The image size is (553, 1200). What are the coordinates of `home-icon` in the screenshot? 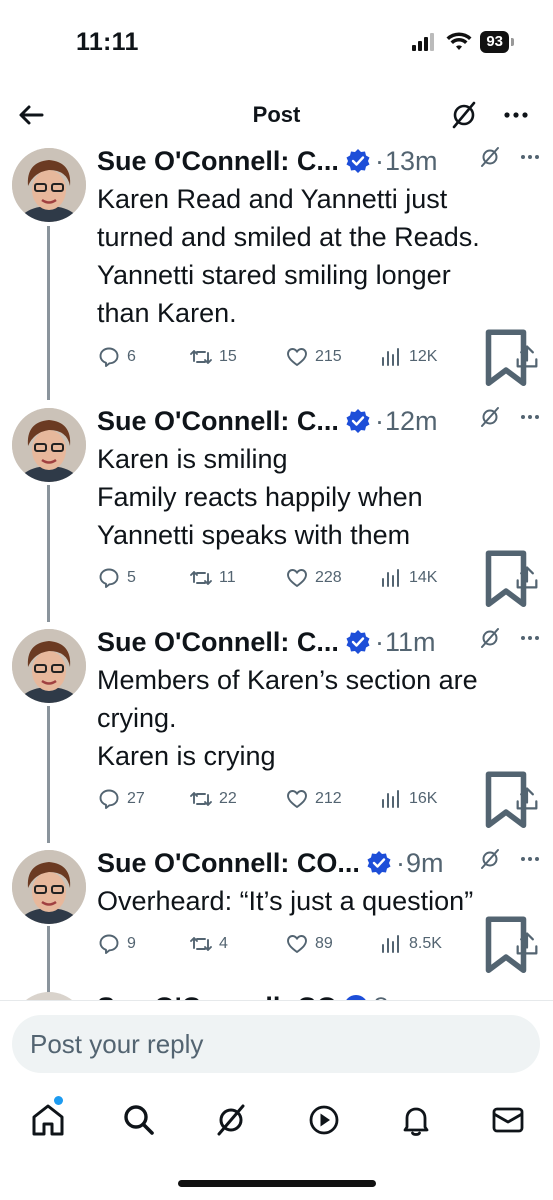 It's located at (48, 1120).